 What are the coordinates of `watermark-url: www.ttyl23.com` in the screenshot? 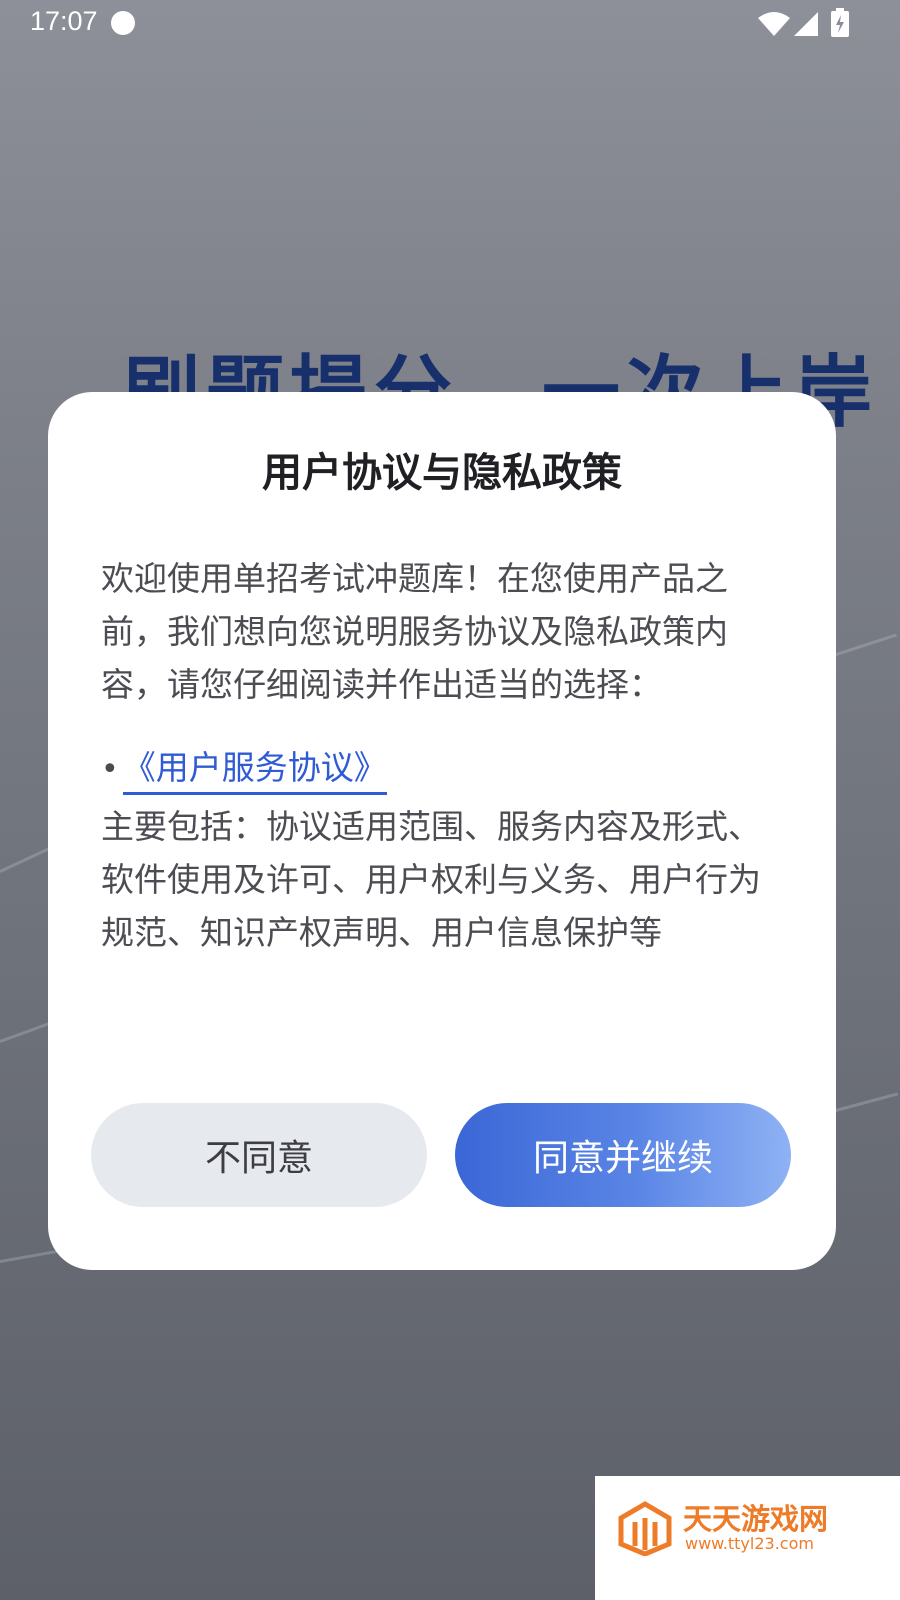 It's located at (749, 1543).